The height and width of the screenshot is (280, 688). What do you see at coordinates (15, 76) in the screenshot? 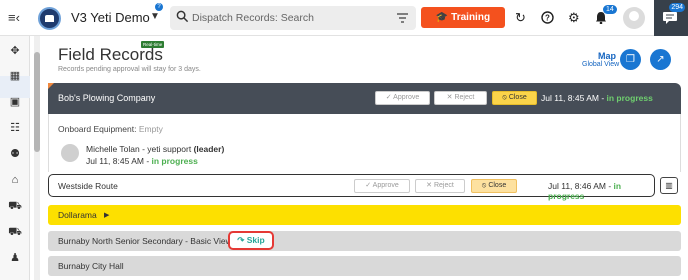
I see `dashboard-icon: ▦` at bounding box center [15, 76].